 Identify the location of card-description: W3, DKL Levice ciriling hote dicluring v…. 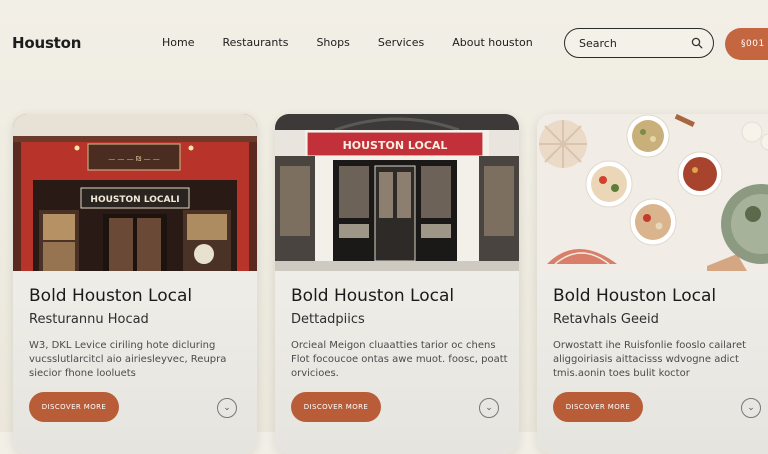
(128, 359).